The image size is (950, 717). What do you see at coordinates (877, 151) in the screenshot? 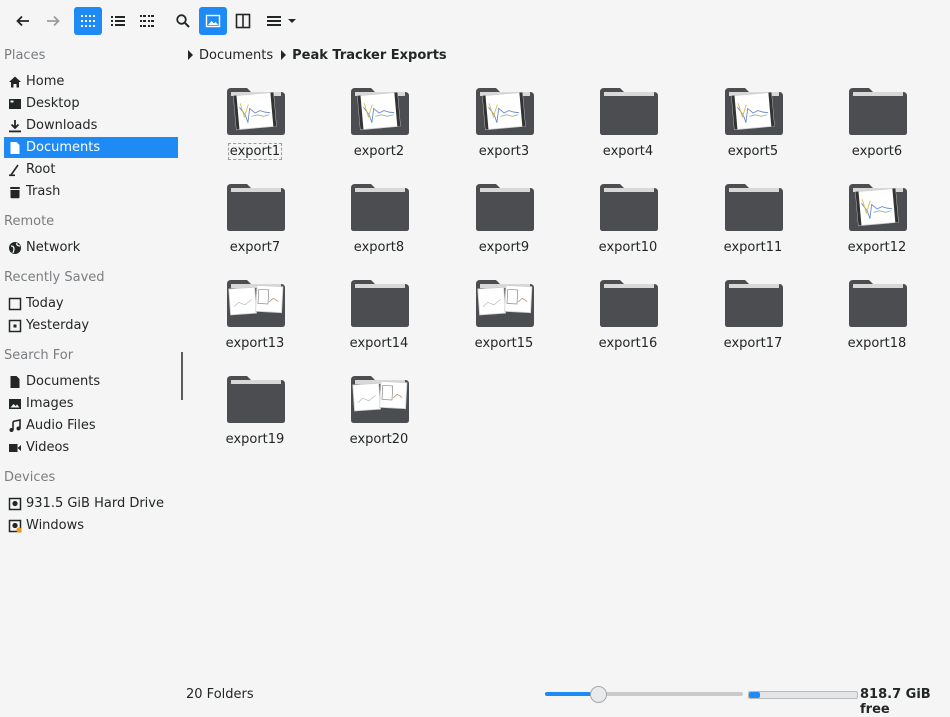
I see `folder-name-text: export6` at bounding box center [877, 151].